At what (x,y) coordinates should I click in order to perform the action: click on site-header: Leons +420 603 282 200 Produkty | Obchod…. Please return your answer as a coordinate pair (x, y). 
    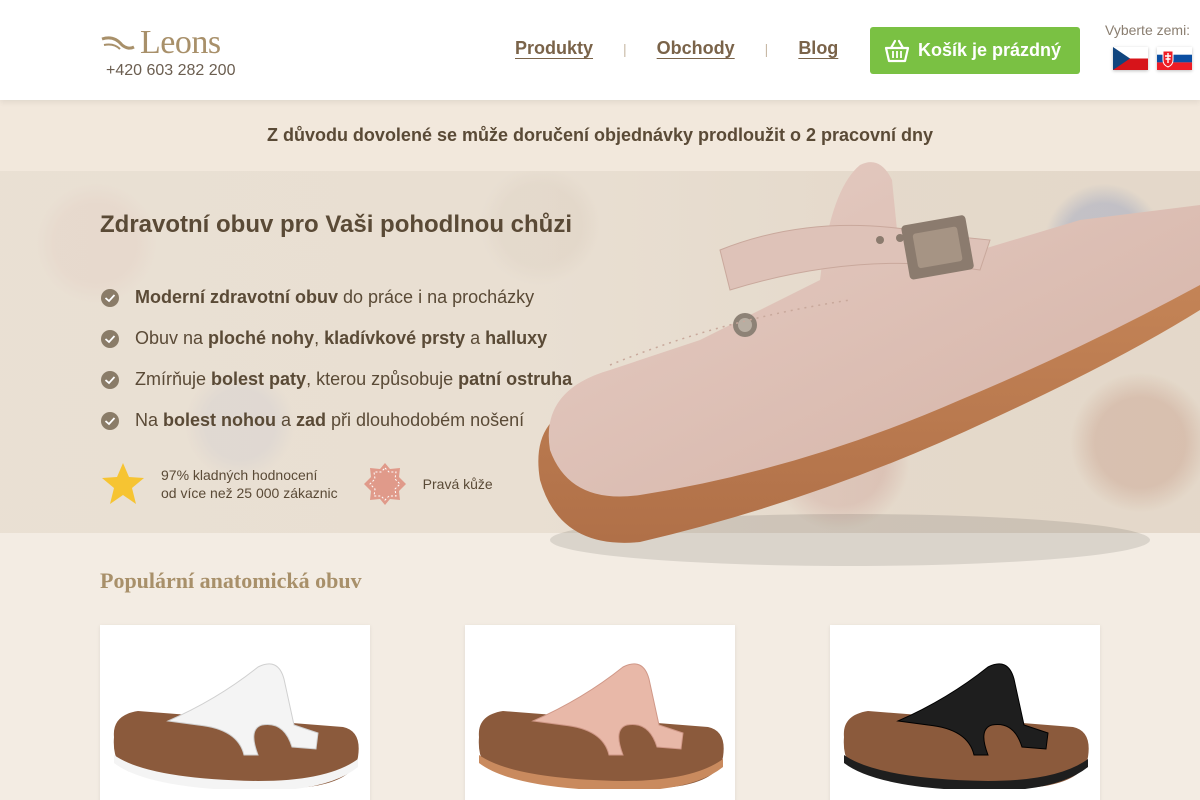
    Looking at the image, I should click on (600, 50).